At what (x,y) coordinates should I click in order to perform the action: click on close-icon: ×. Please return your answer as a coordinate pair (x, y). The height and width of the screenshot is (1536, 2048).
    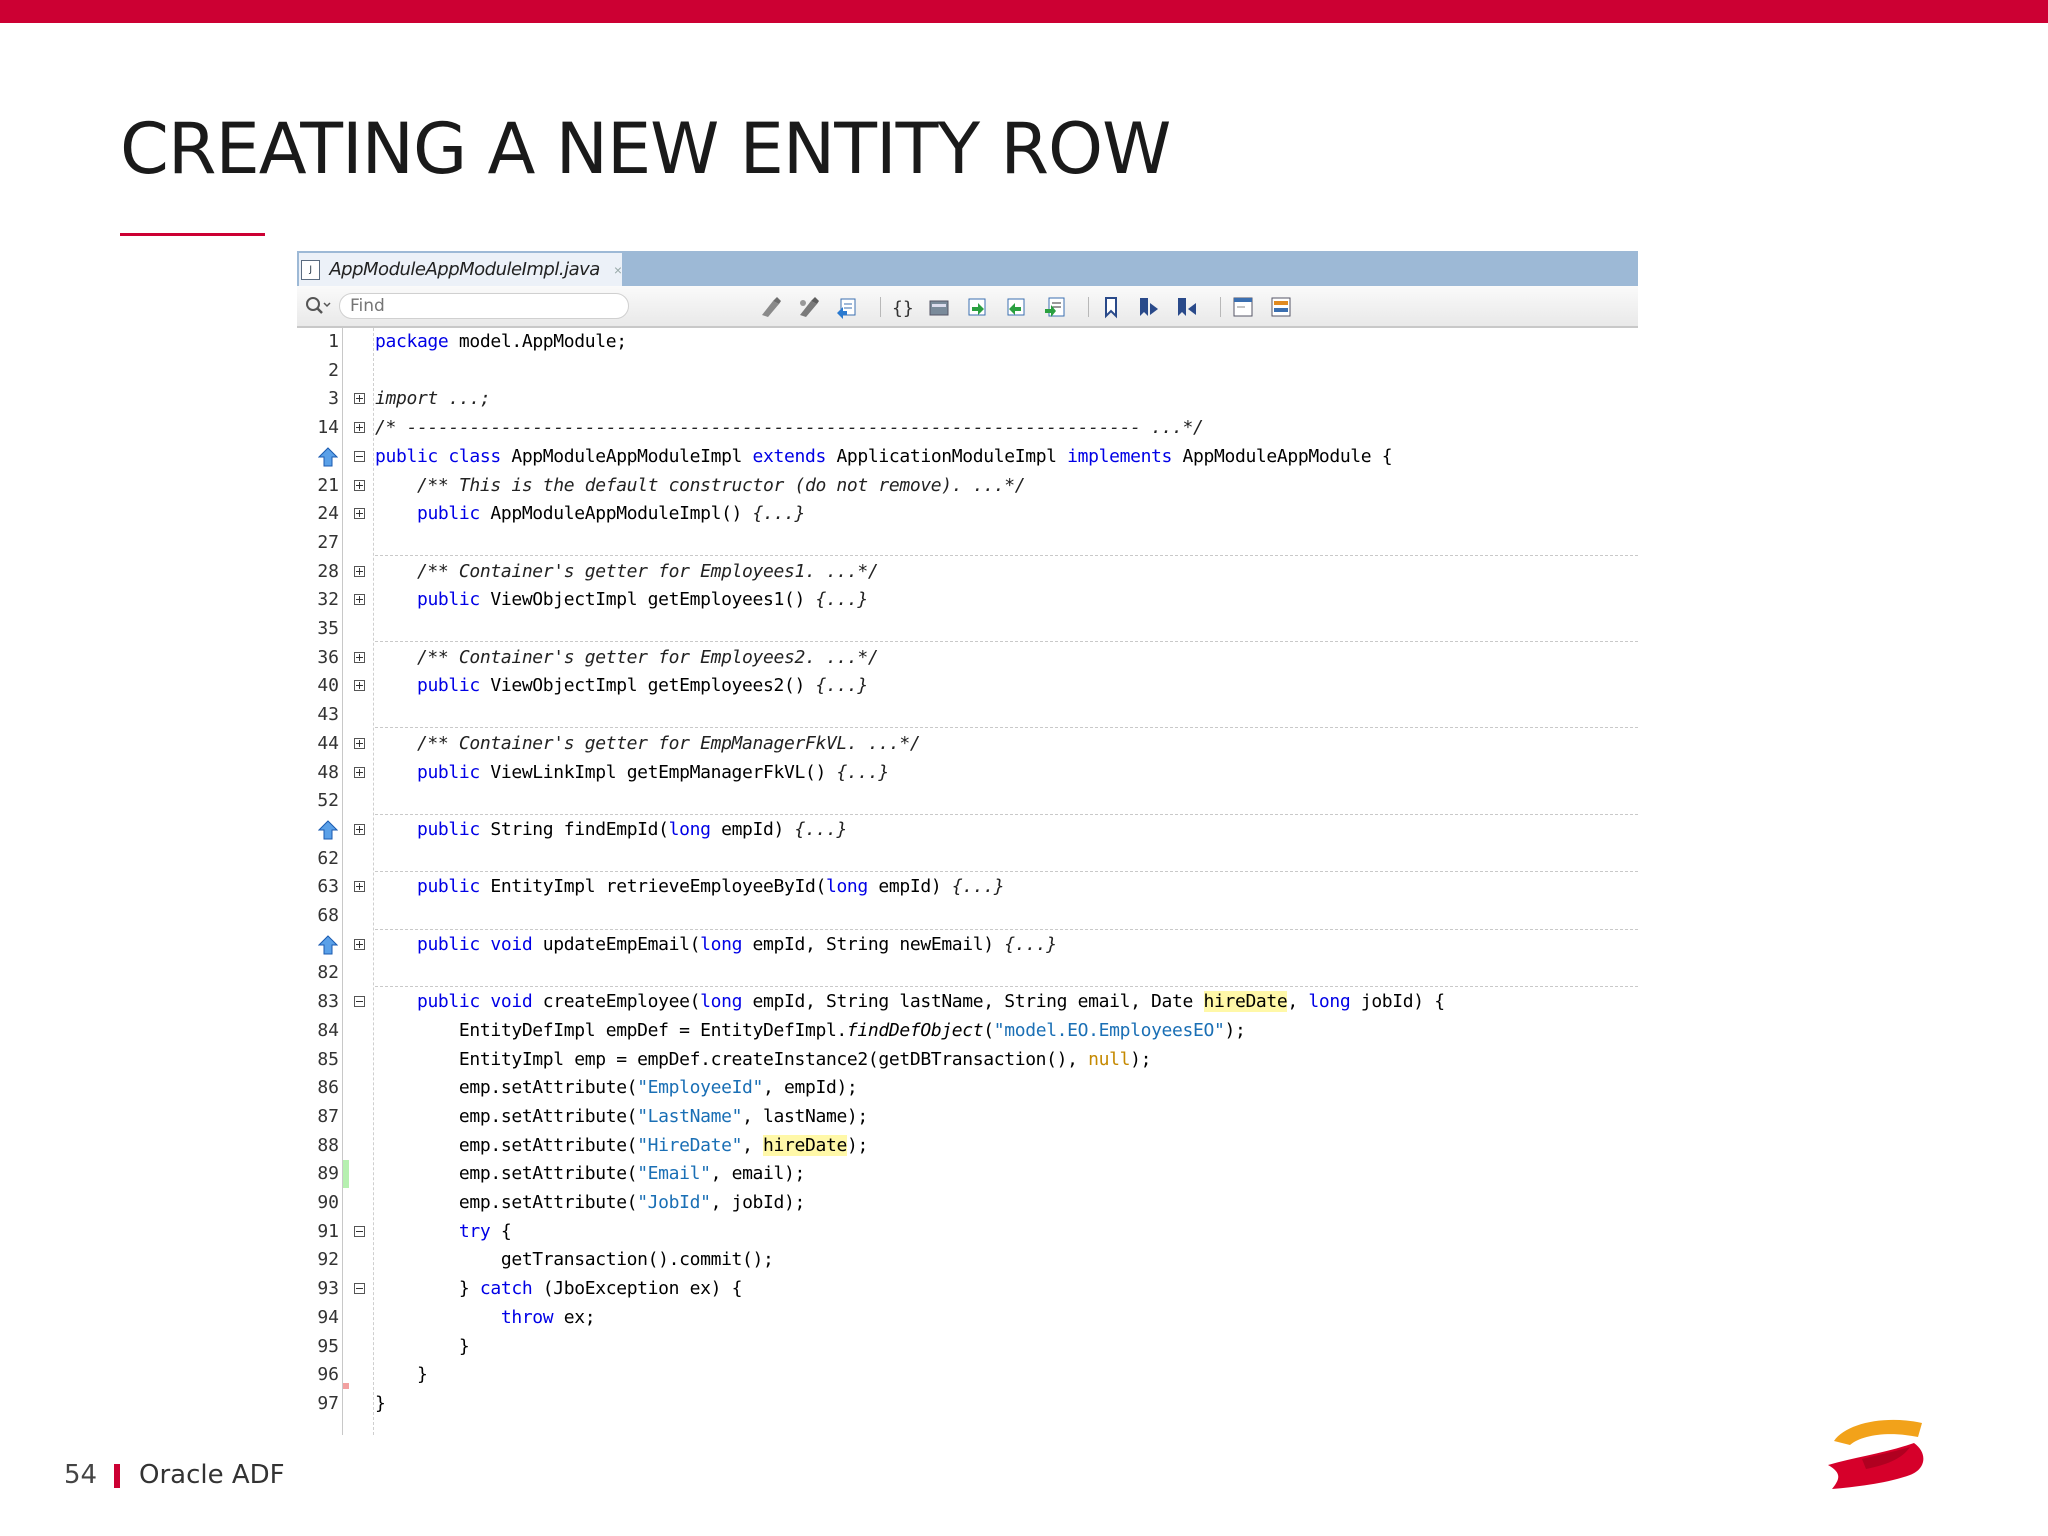
    Looking at the image, I should click on (618, 270).